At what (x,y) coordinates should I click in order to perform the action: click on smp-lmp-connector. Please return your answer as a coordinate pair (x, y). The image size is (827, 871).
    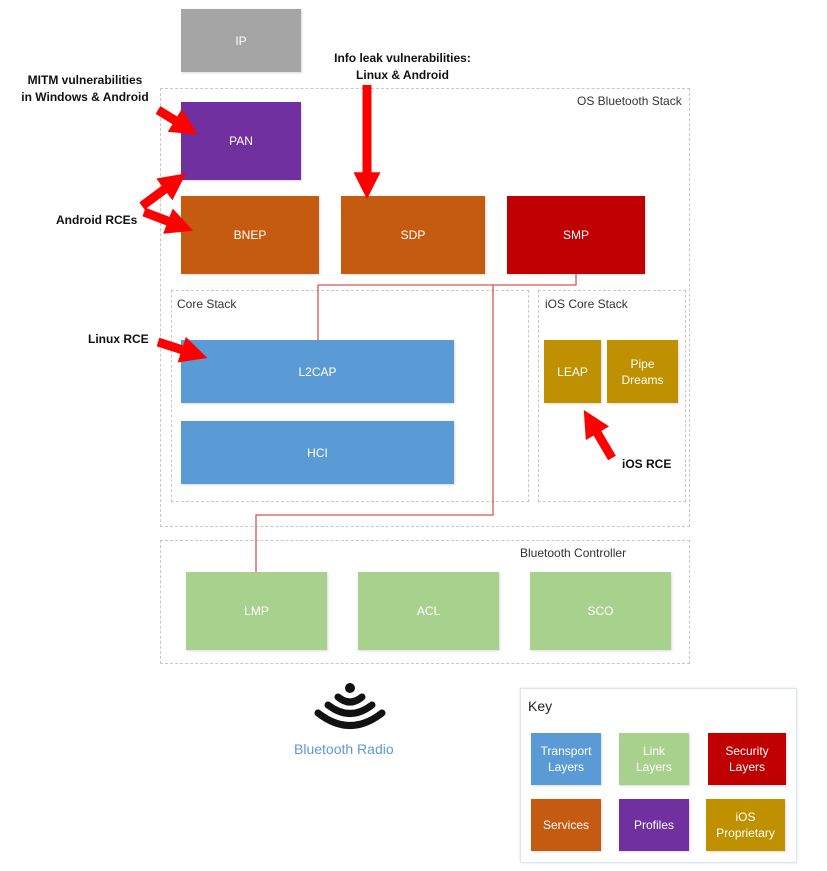
    Looking at the image, I should click on (374, 428).